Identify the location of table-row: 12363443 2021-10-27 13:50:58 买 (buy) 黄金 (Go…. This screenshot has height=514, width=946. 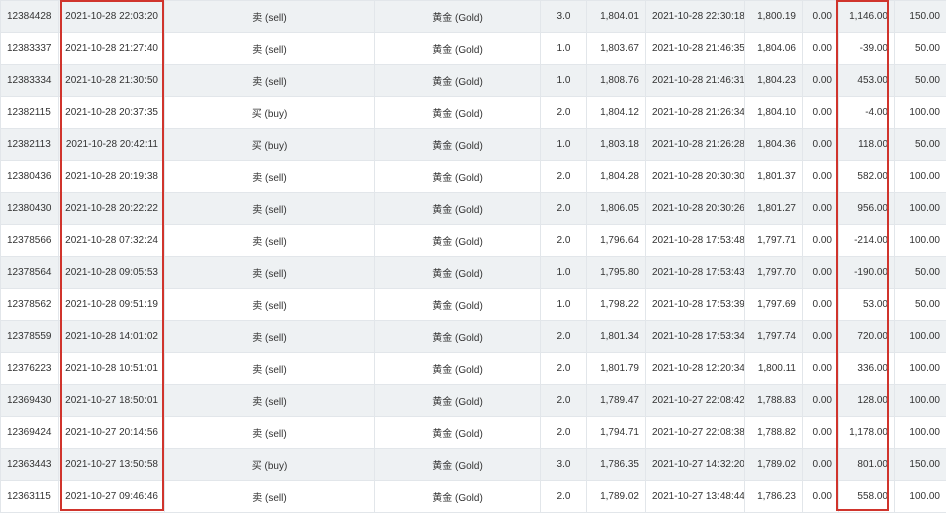
(473, 464).